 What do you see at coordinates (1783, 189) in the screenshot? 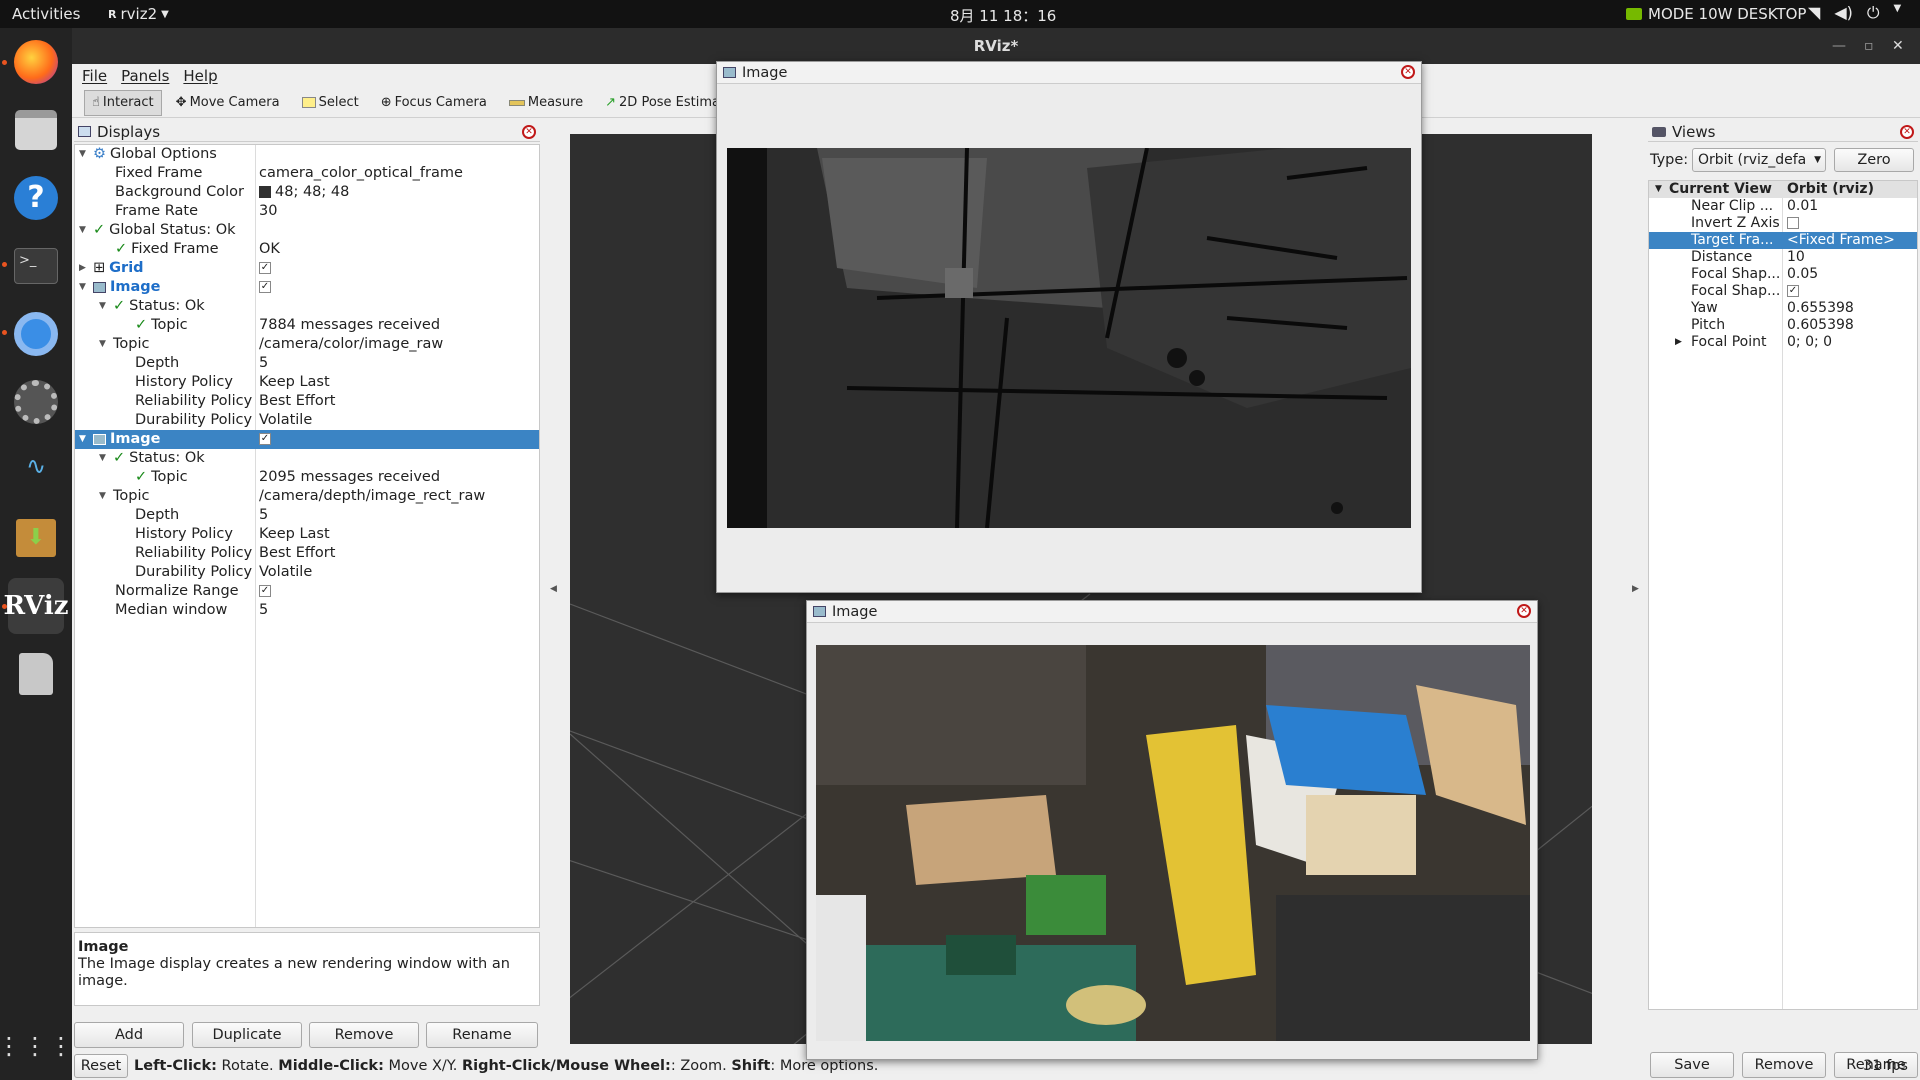
I see `current-view-row: ▼ Current View Orbit (rviz)` at bounding box center [1783, 189].